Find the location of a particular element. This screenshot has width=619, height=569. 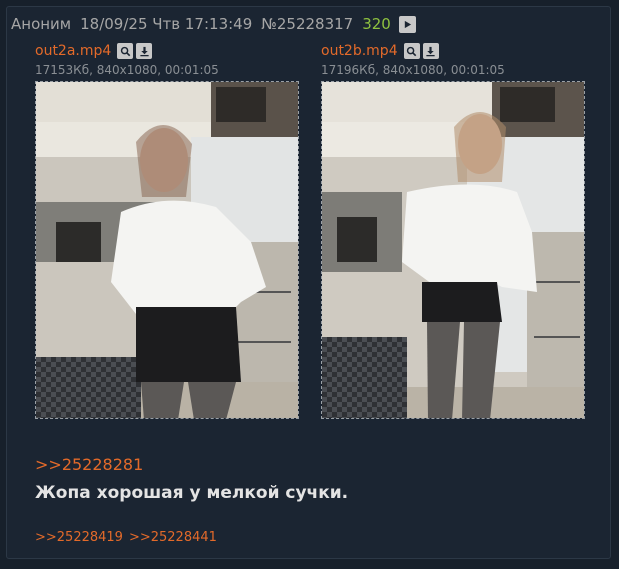

reply-quote-link: >>25228281 is located at coordinates (89, 464).